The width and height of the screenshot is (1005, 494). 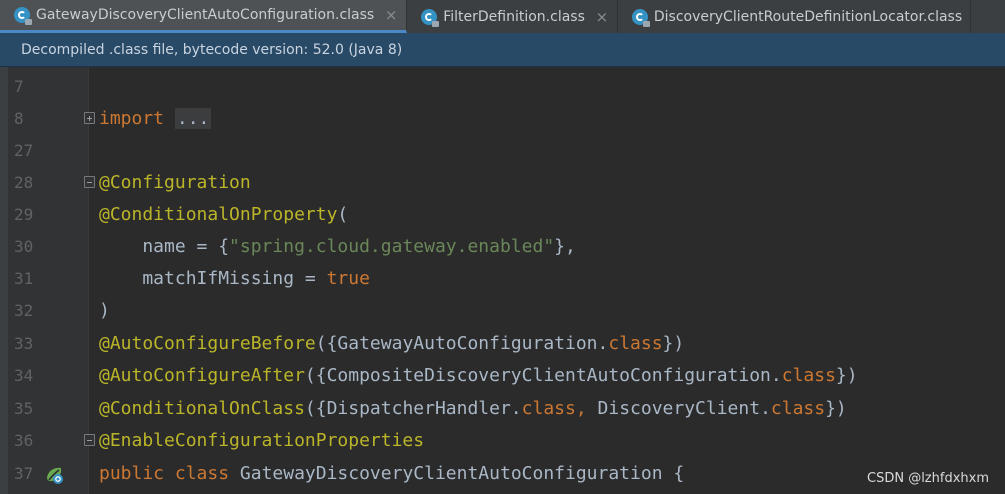 I want to click on line-number: 36, so click(x=24, y=440).